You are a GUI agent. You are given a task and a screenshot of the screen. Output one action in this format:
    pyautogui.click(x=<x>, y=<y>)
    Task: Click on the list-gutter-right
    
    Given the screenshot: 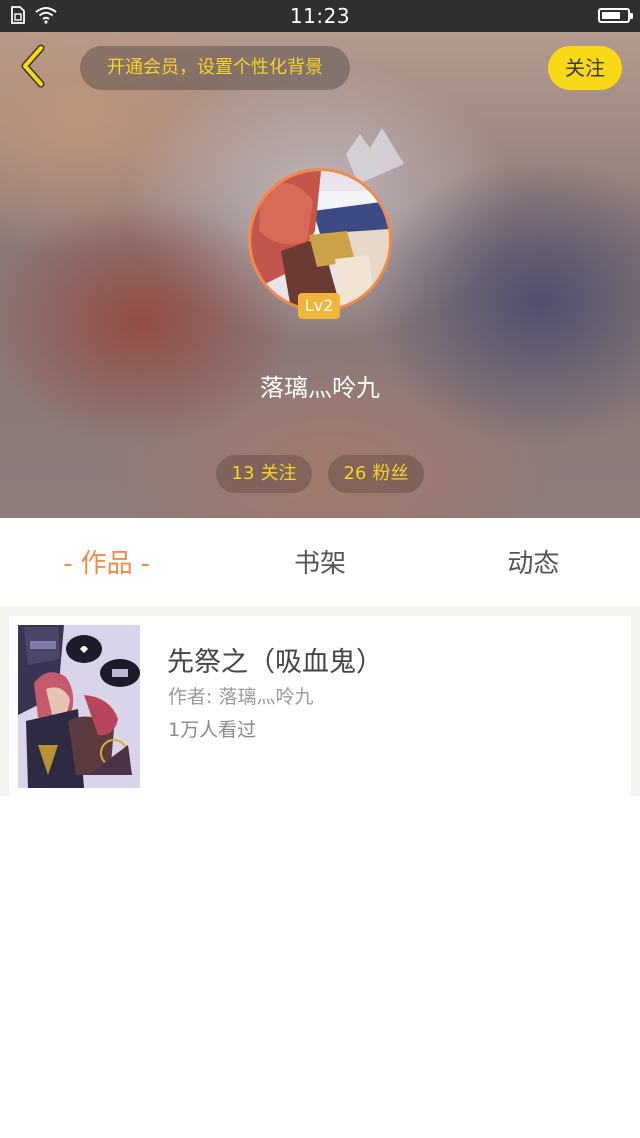 What is the action you would take?
    pyautogui.click(x=635, y=706)
    